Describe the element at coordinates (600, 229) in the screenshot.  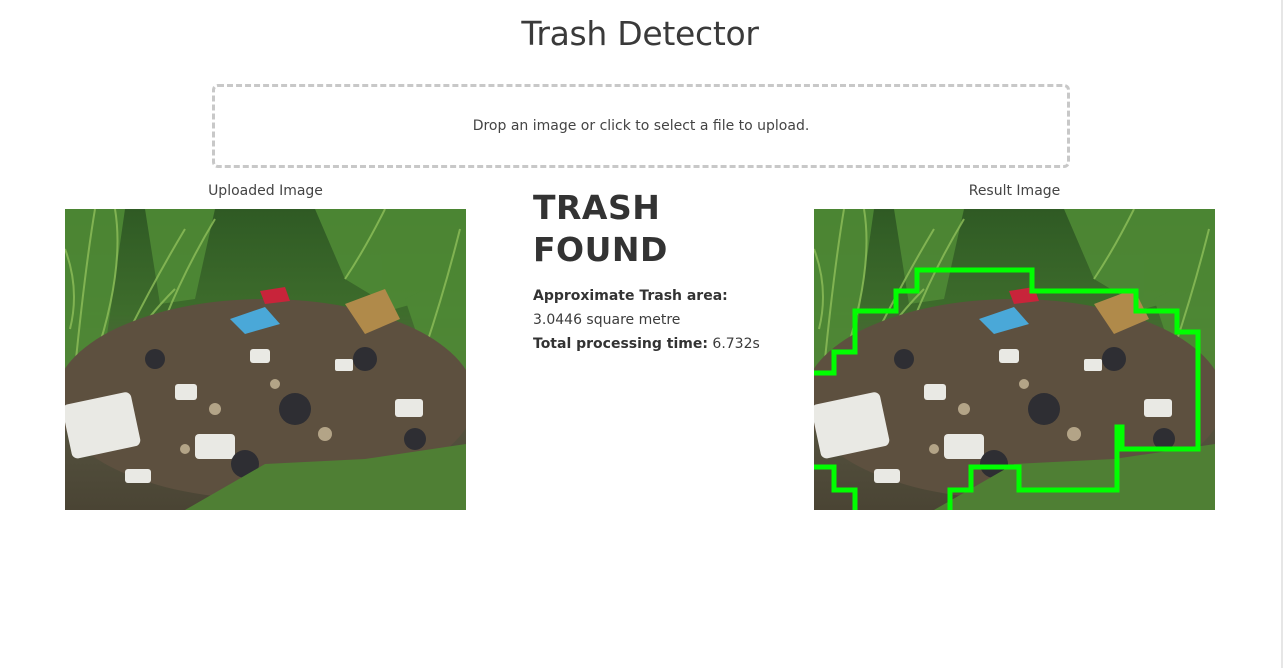
I see `result-heading: TRASH FOUND` at that location.